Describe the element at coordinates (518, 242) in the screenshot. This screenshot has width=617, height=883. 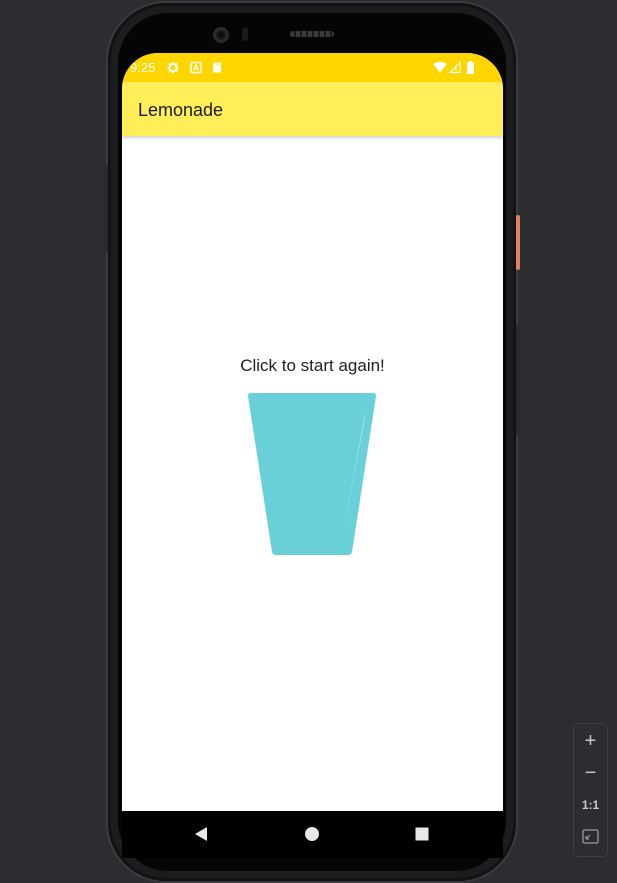
I see `power-button` at that location.